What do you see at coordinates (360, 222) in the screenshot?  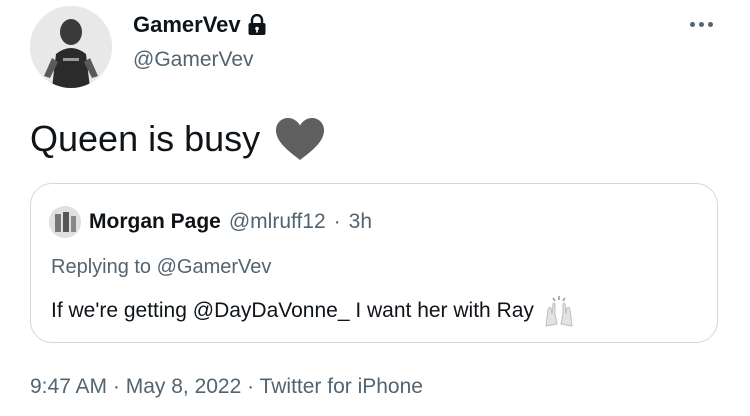 I see `quote-time: 3h` at bounding box center [360, 222].